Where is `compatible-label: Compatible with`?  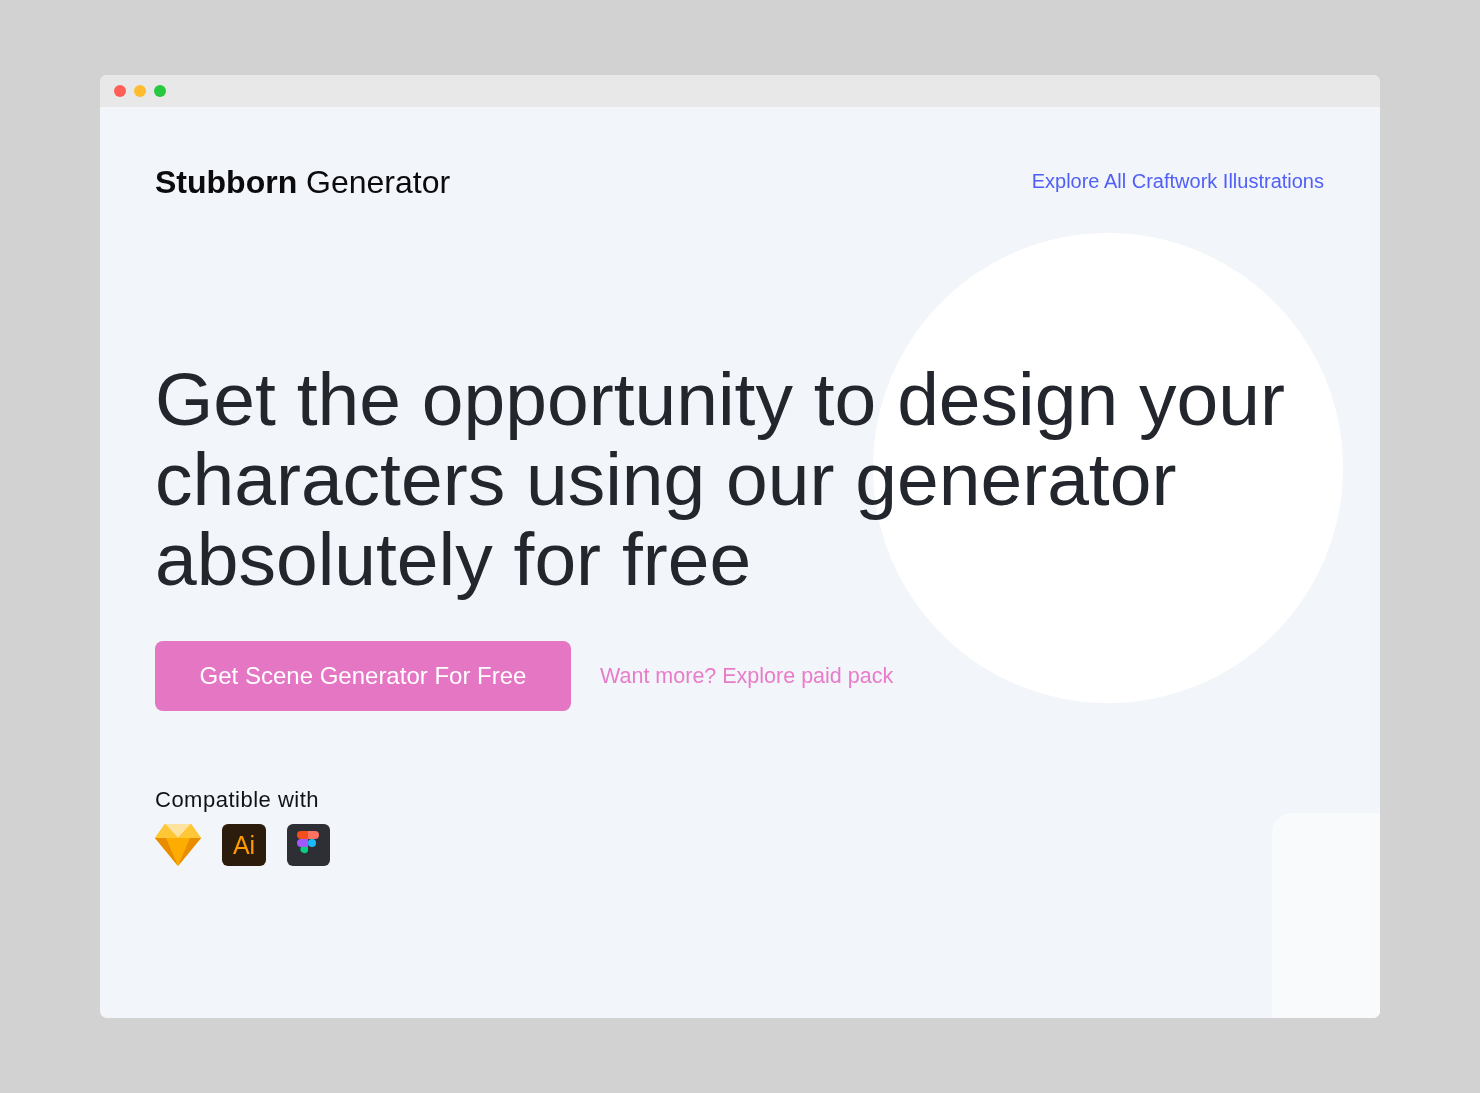 compatible-label: Compatible with is located at coordinates (237, 800).